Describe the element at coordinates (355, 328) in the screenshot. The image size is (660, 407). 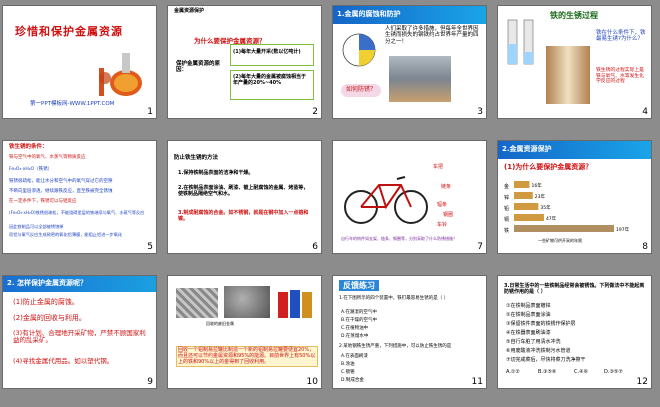
I see `q1-option-c: C.在植物油中` at that location.